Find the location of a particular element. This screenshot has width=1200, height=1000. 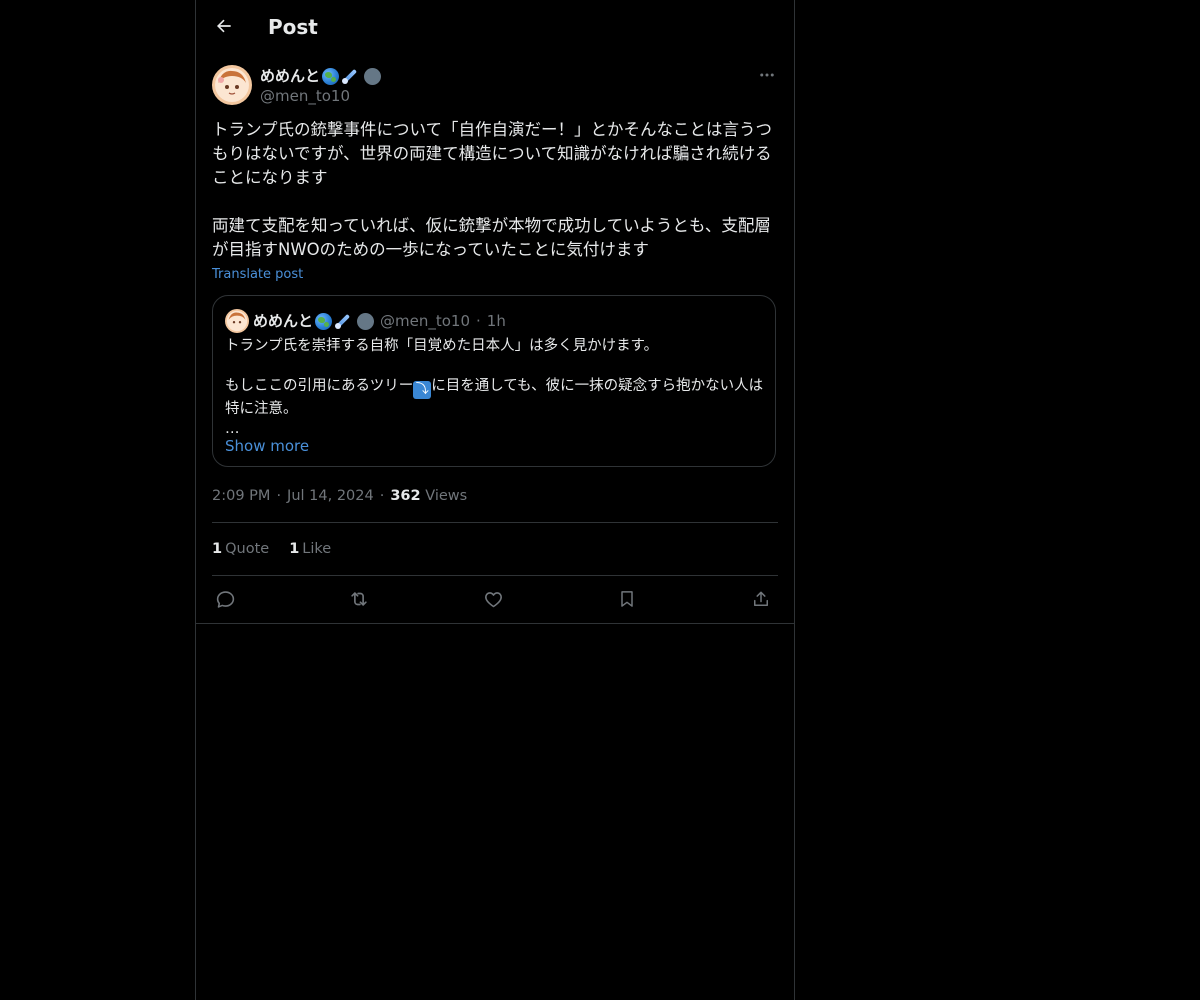

show-more-link: Show more is located at coordinates (267, 446).